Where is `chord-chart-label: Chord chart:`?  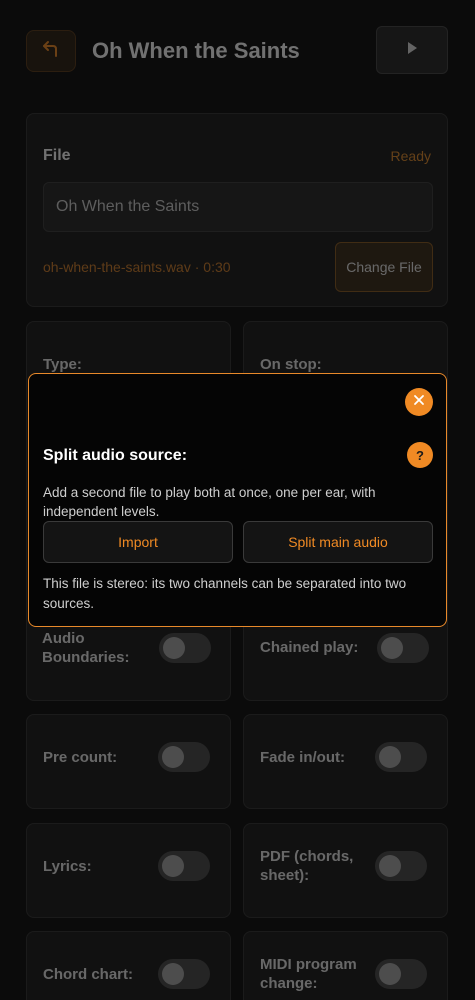
chord-chart-label: Chord chart: is located at coordinates (88, 974).